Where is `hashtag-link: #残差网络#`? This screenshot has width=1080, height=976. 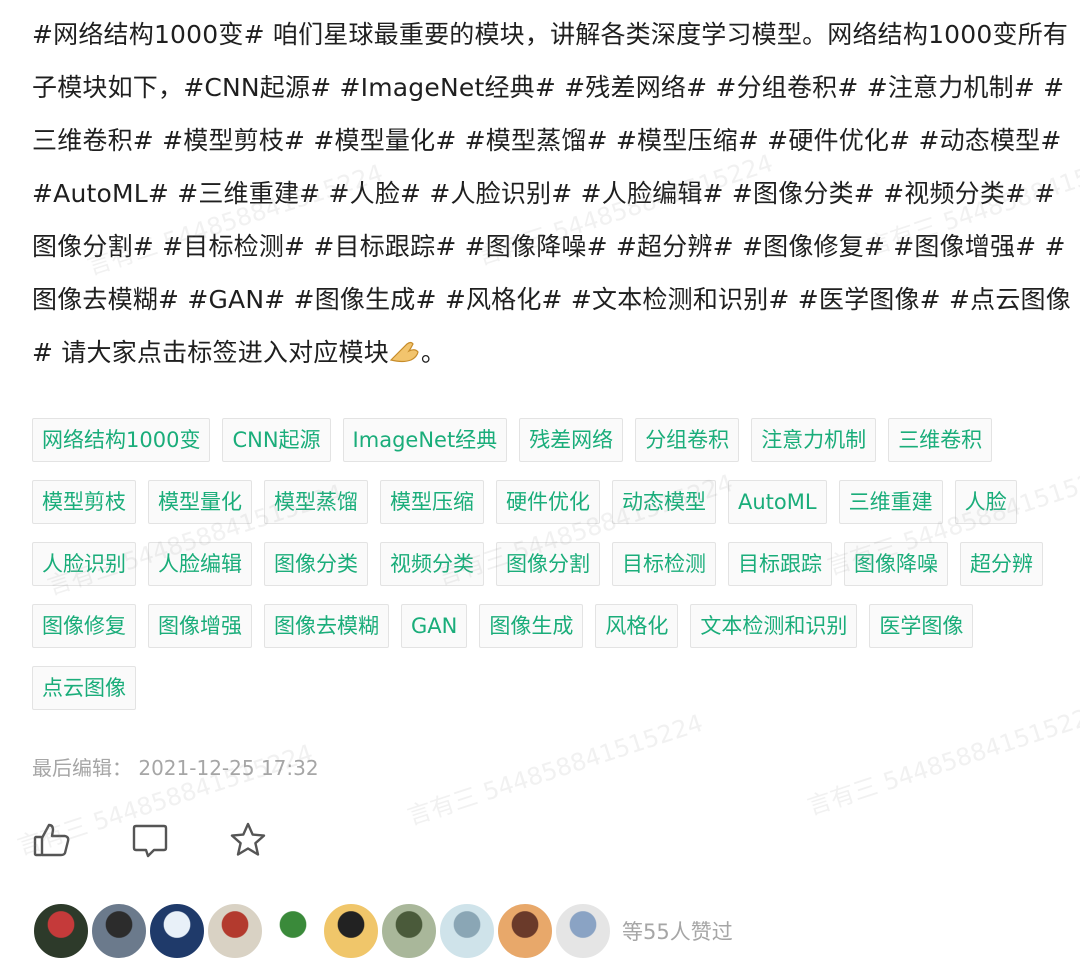
hashtag-link: #残差网络# is located at coordinates (635, 87).